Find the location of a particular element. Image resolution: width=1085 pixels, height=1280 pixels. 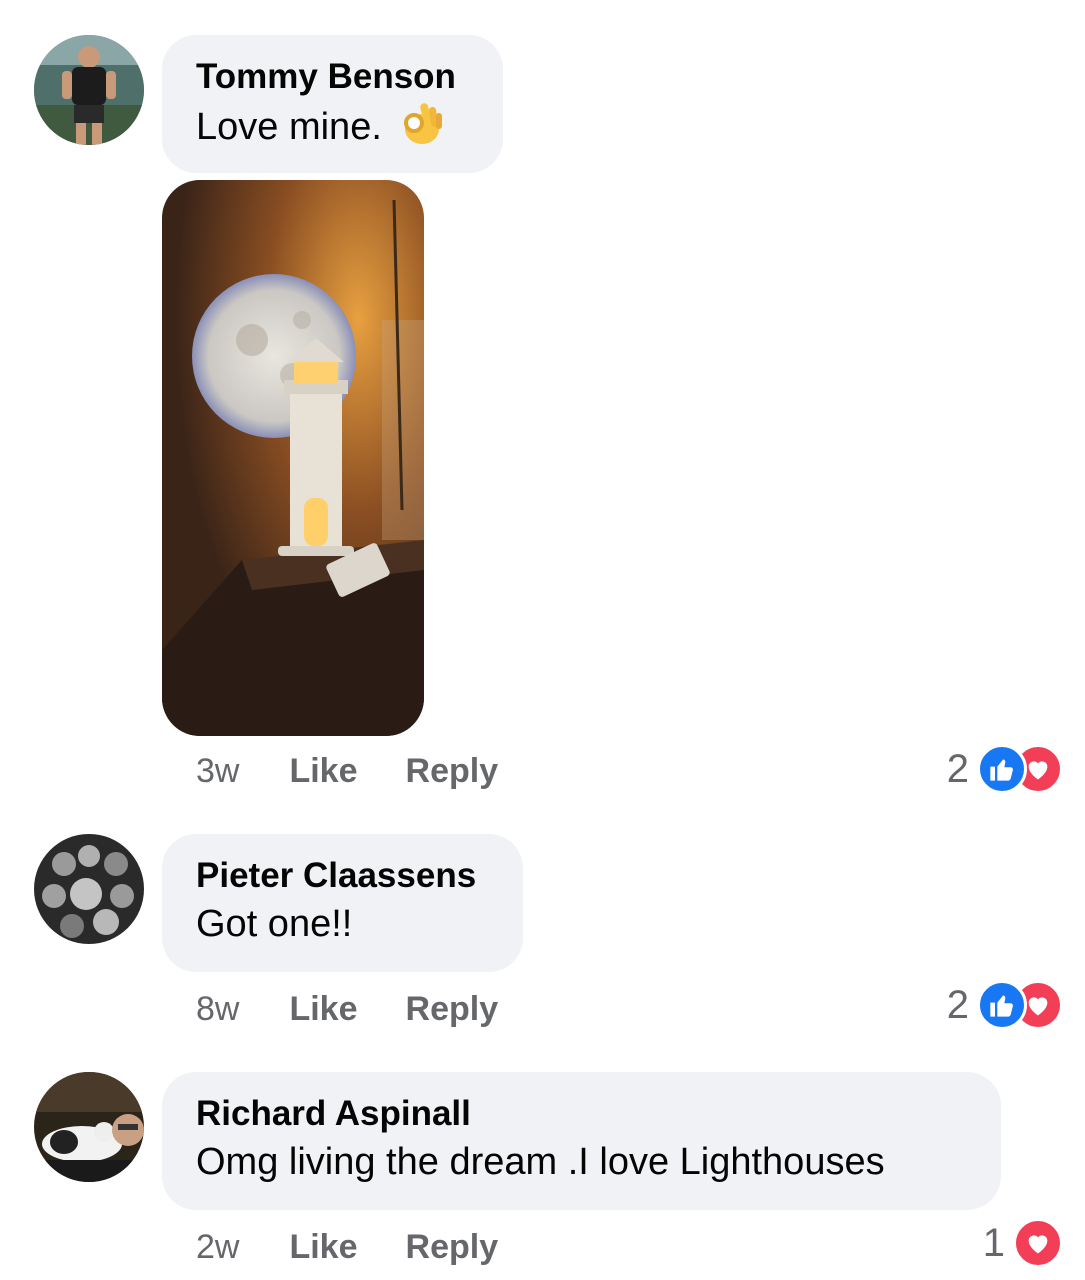

comment-timestamp: 2w is located at coordinates (217, 1247).